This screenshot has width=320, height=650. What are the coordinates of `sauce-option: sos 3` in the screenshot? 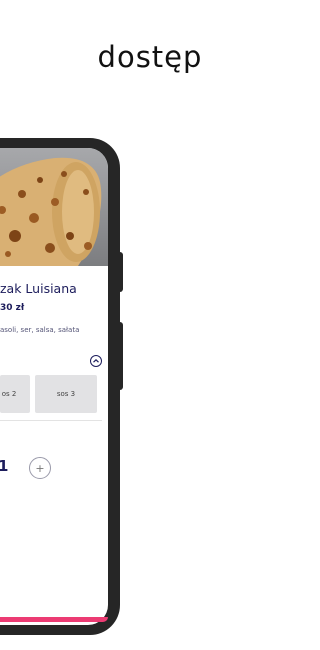 It's located at (66, 394).